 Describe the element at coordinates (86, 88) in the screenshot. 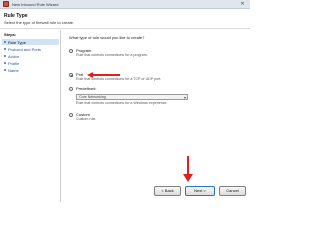

I see `option-label: Predefined:` at that location.